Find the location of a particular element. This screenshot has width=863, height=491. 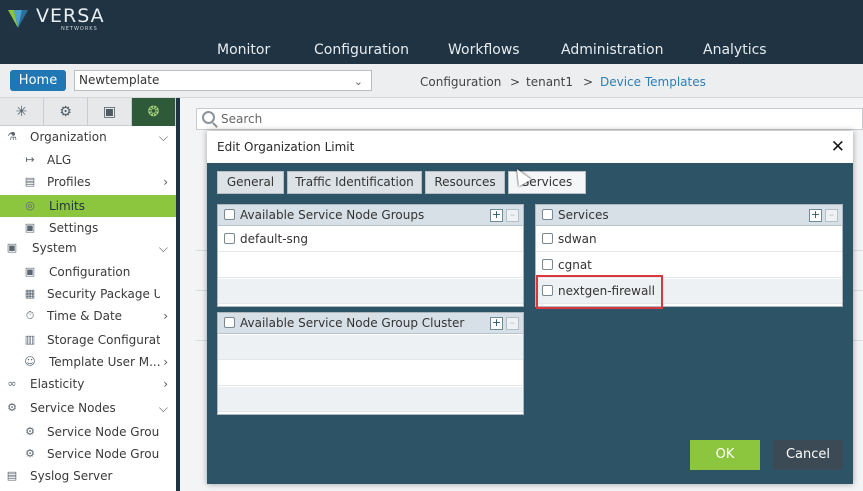

highlight-box is located at coordinates (599, 292).